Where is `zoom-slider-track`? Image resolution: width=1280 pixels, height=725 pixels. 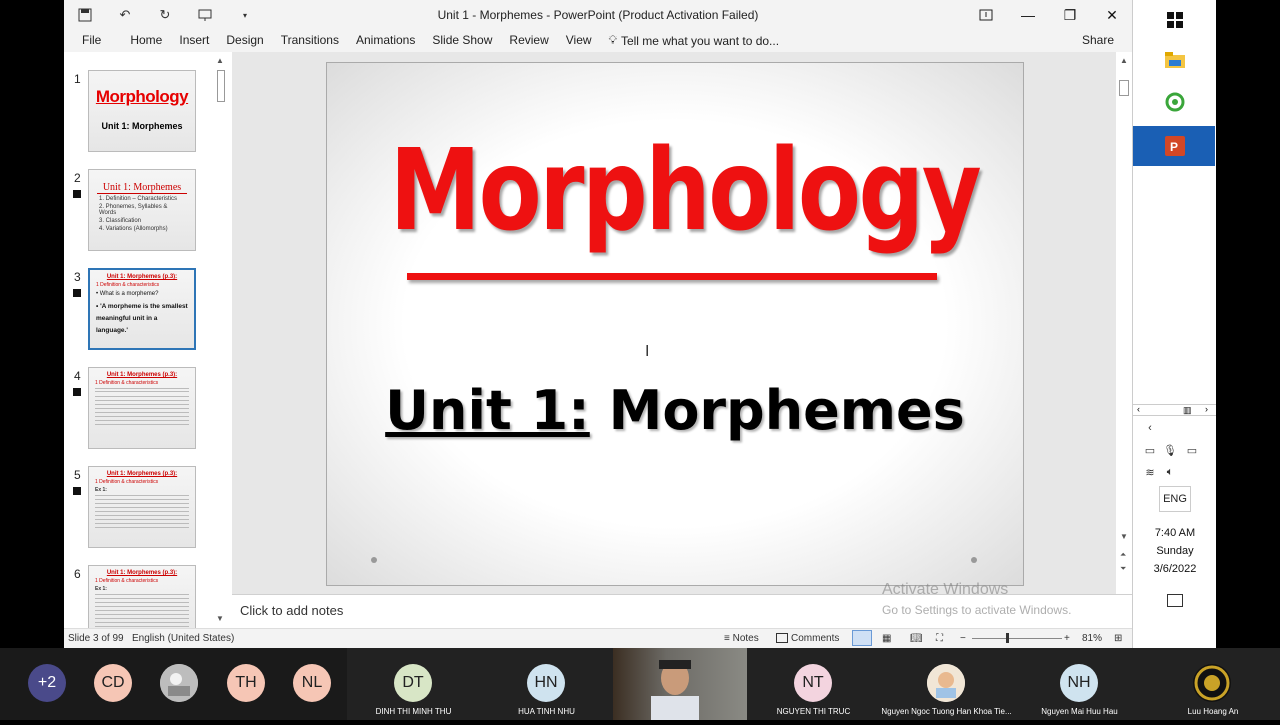
zoom-slider-track is located at coordinates (1017, 638).